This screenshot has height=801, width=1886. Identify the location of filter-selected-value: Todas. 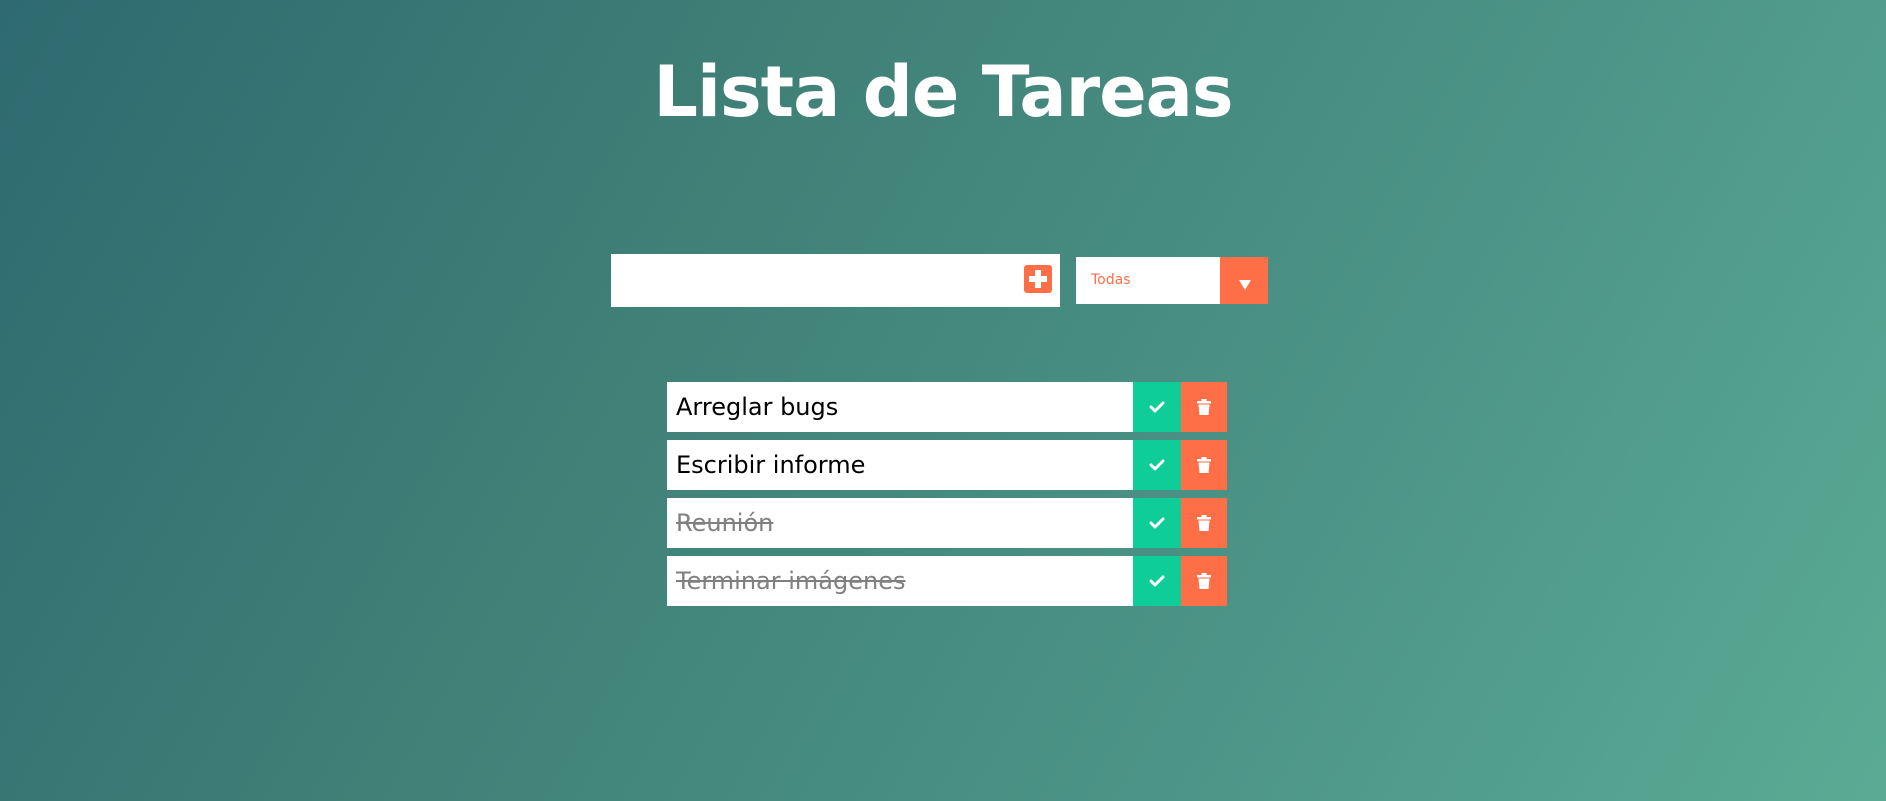
(1111, 280).